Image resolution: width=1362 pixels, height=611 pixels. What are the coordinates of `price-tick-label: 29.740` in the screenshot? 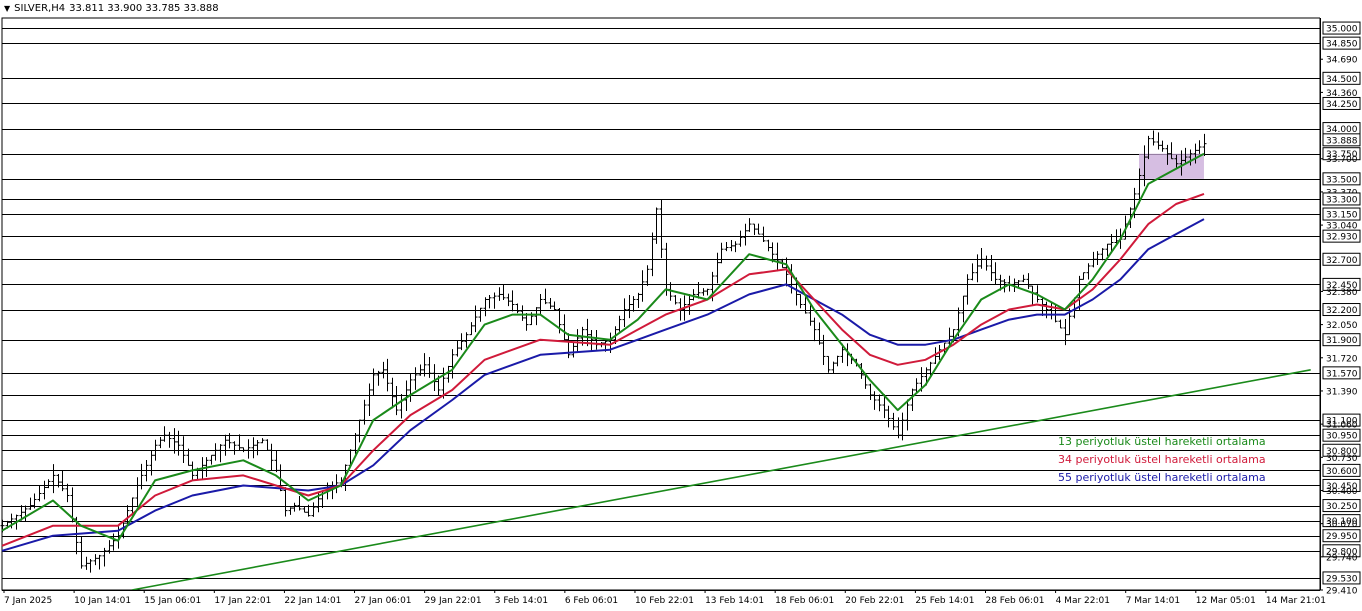 It's located at (1342, 558).